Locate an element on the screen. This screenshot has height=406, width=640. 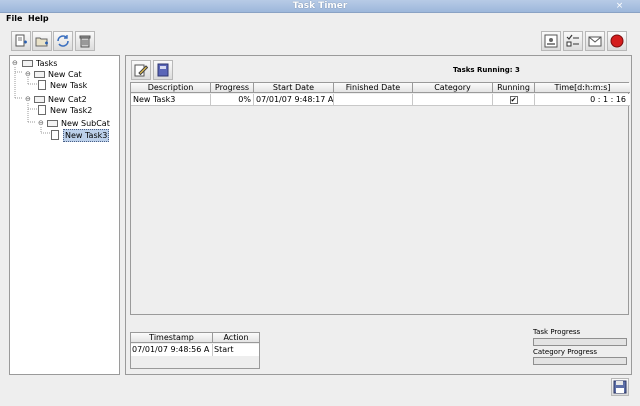
cell-time: 0 : 1 : 16 is located at coordinates (608, 99).